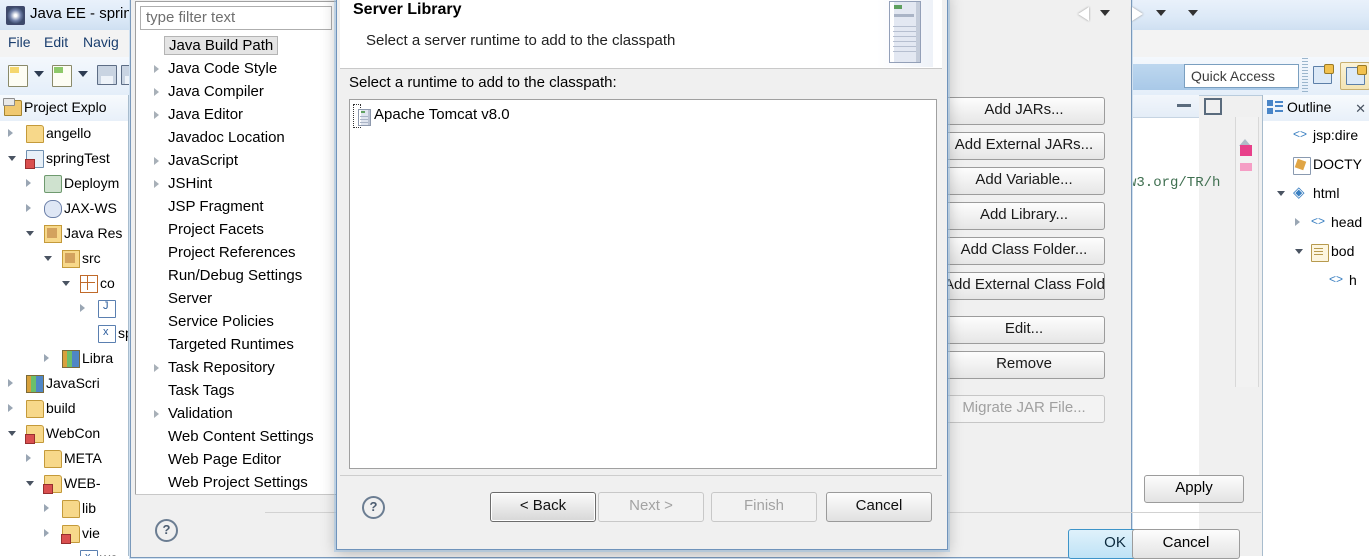 Image resolution: width=1369 pixels, height=559 pixels. What do you see at coordinates (56, 42) in the screenshot?
I see `menu-edit: Edit` at bounding box center [56, 42].